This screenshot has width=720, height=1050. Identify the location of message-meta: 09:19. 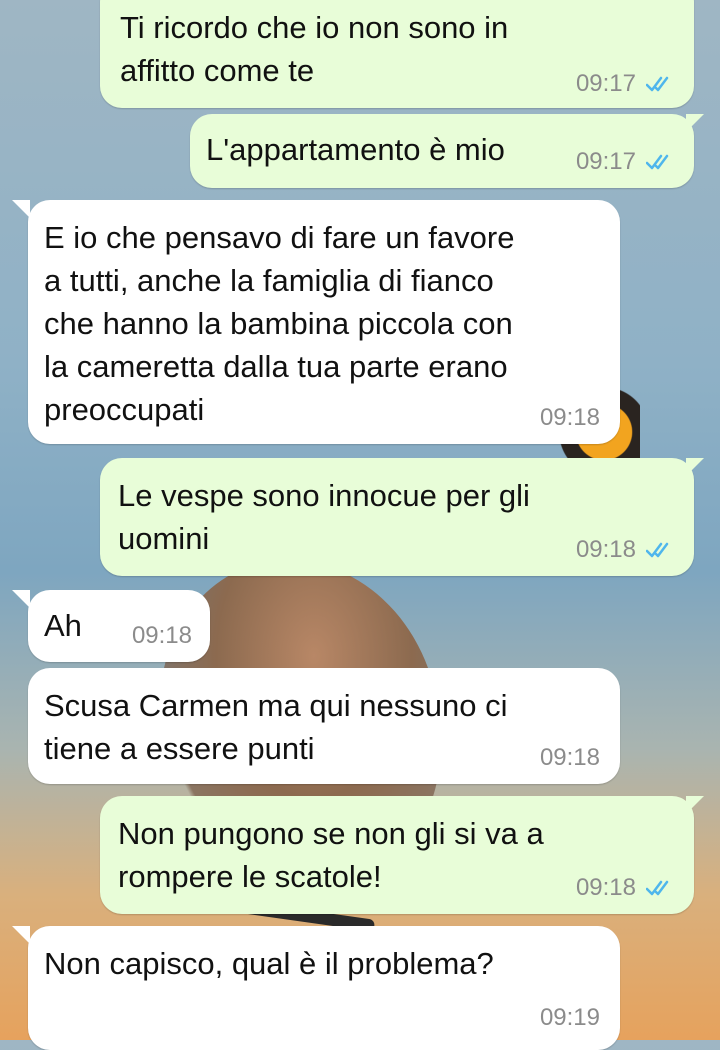
(570, 1018).